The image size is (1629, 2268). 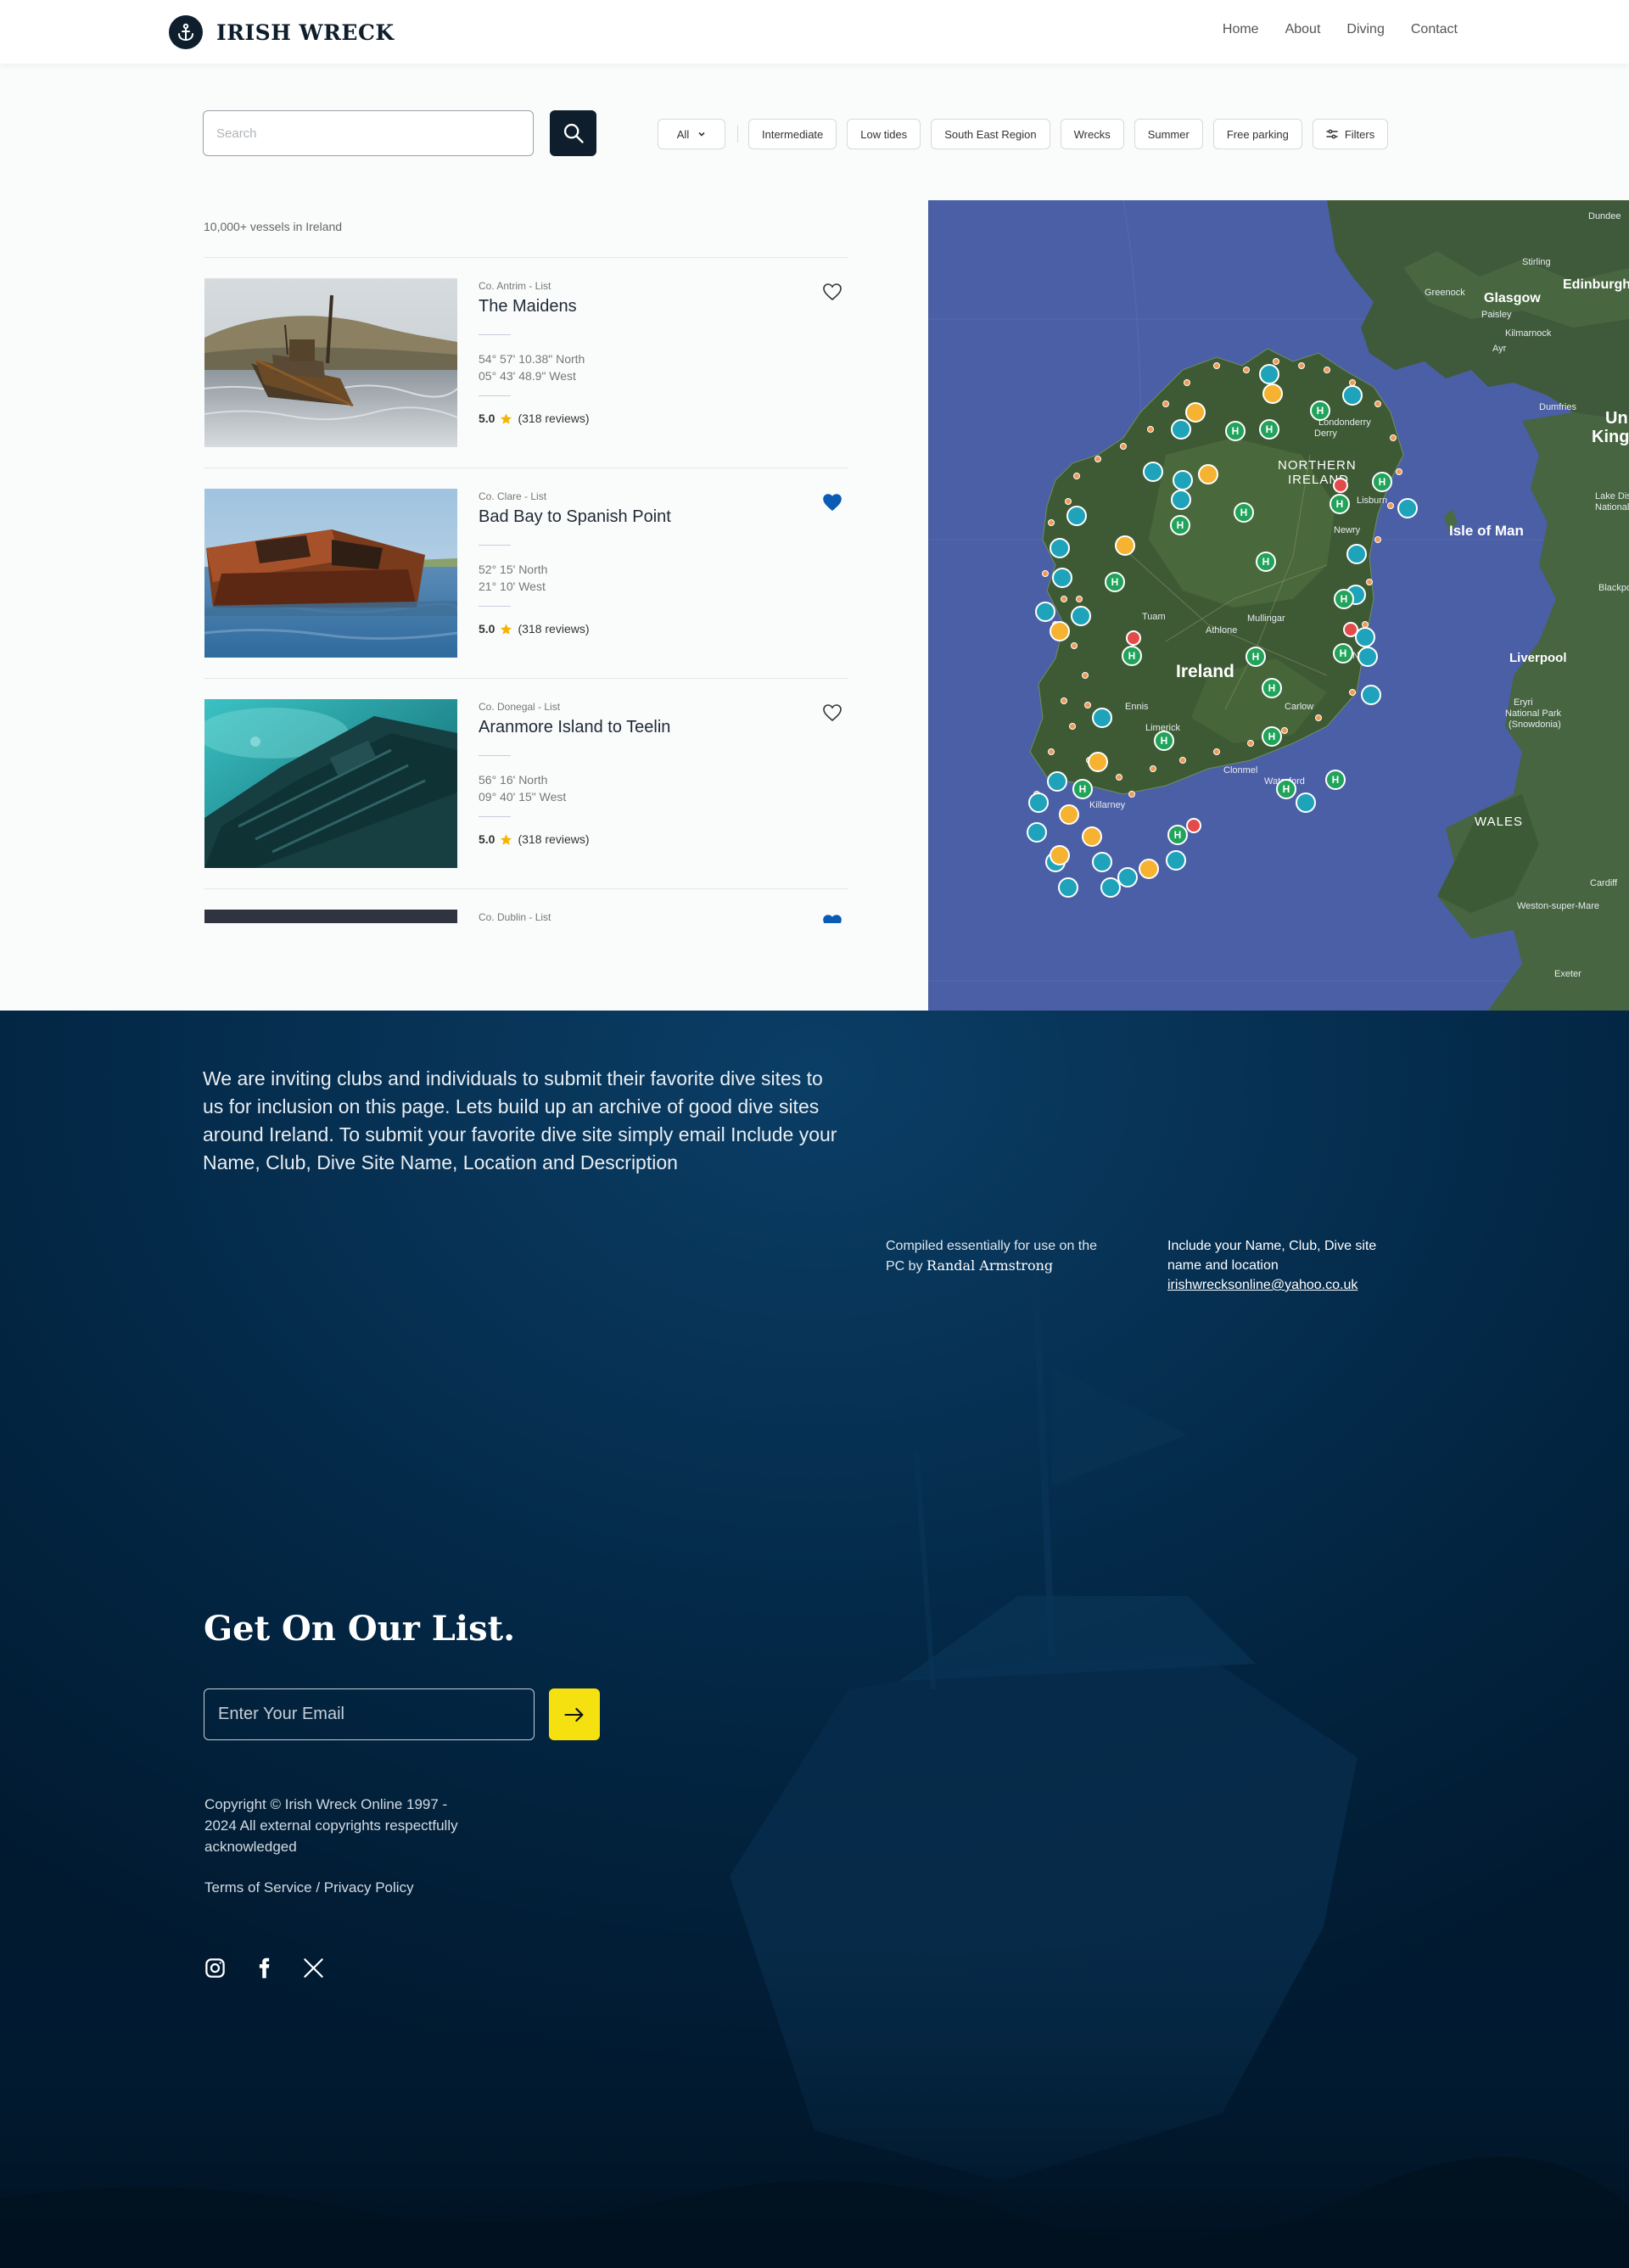 What do you see at coordinates (1318, 465) in the screenshot?
I see `map-label-northern-ireland: NORTHERN` at bounding box center [1318, 465].